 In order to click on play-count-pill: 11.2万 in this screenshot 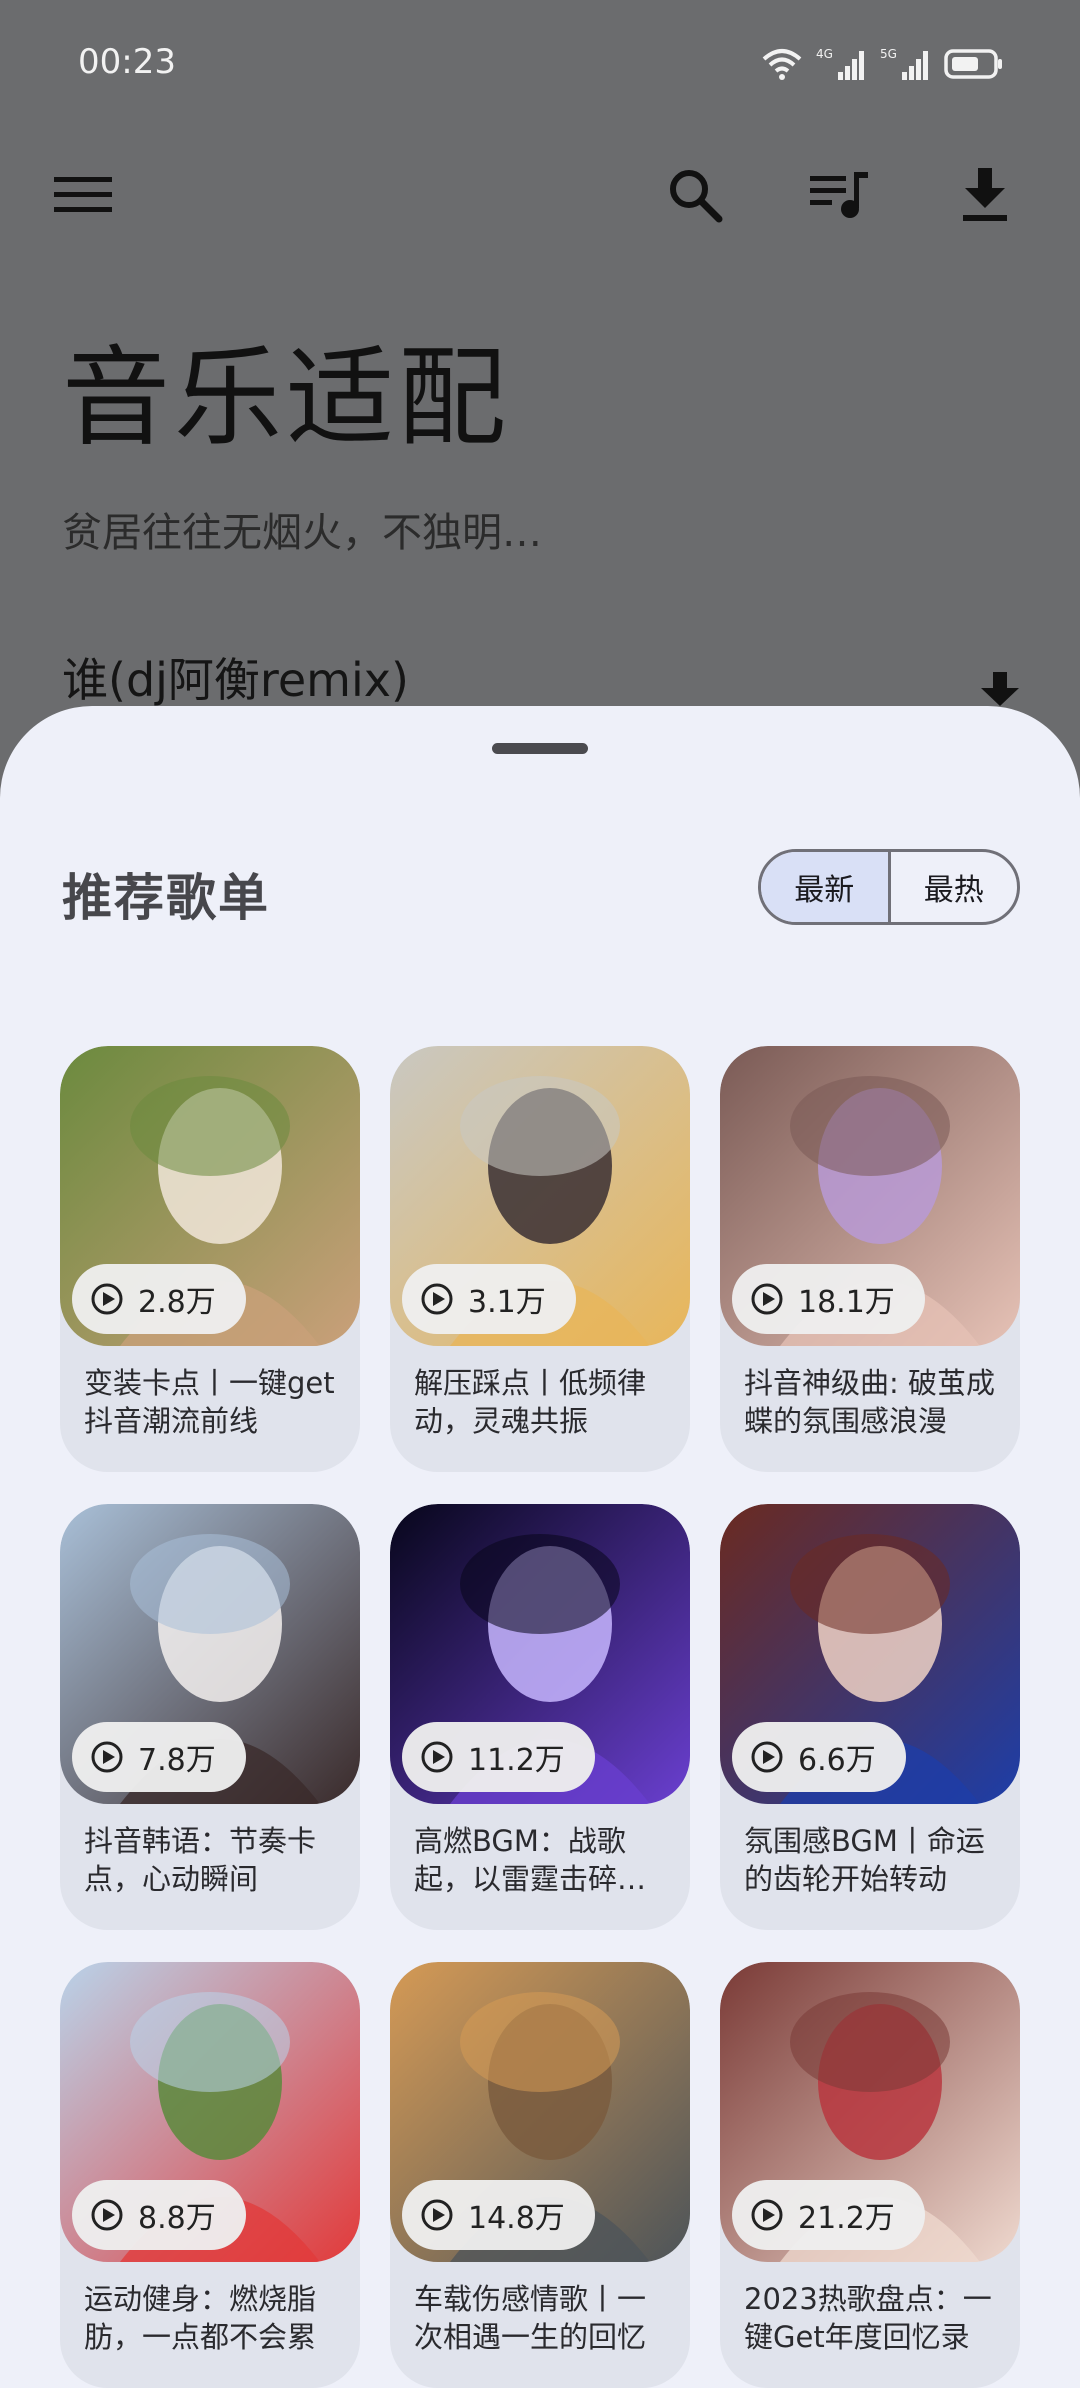, I will do `click(498, 1757)`.